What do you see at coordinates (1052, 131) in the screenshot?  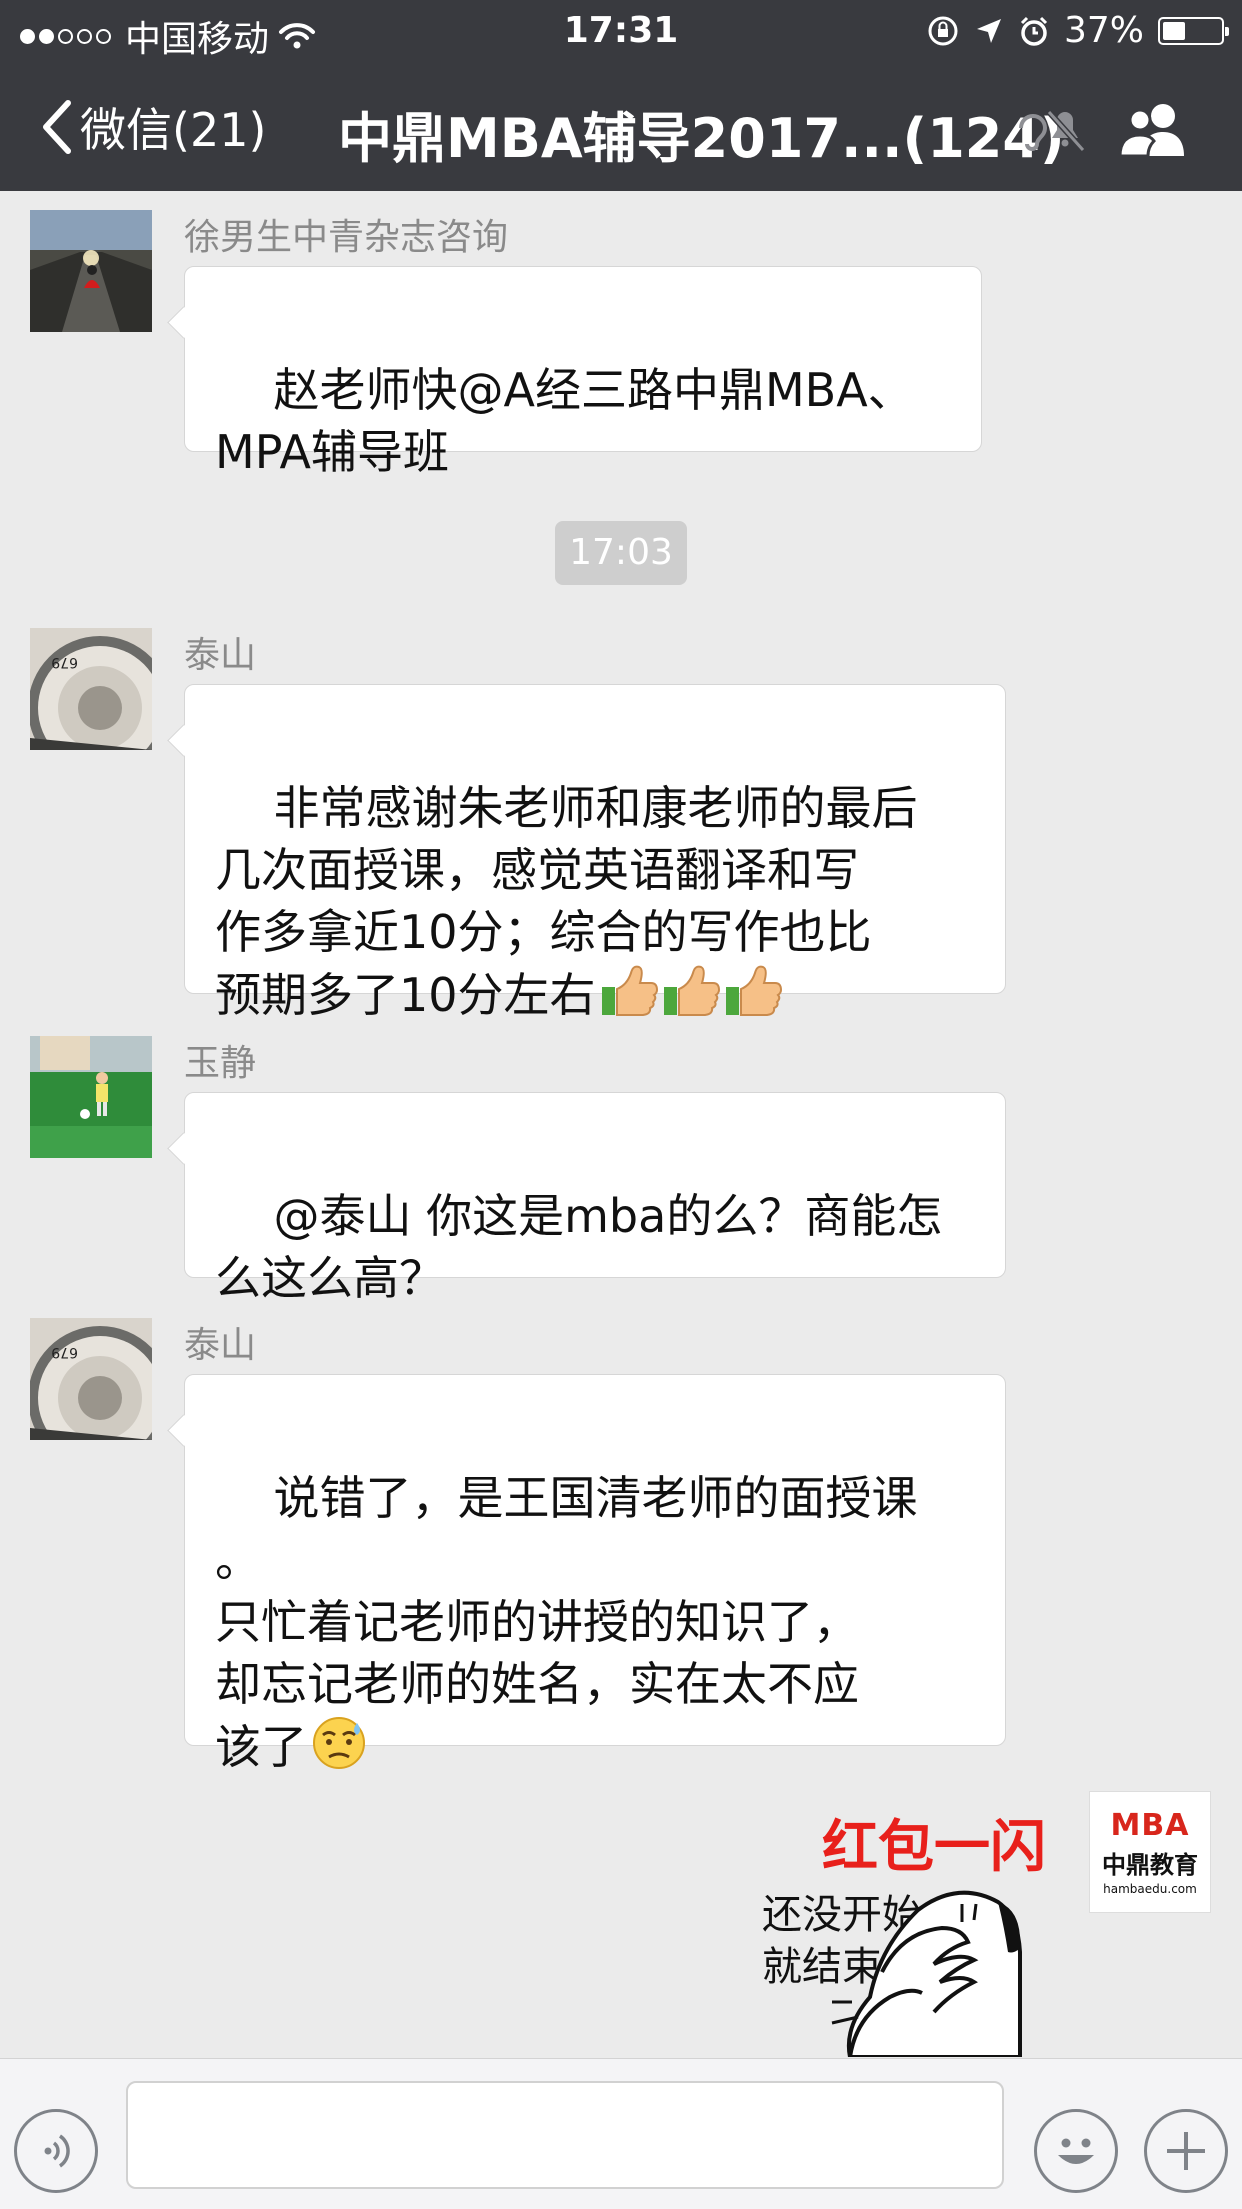 I see `mute-icon` at bounding box center [1052, 131].